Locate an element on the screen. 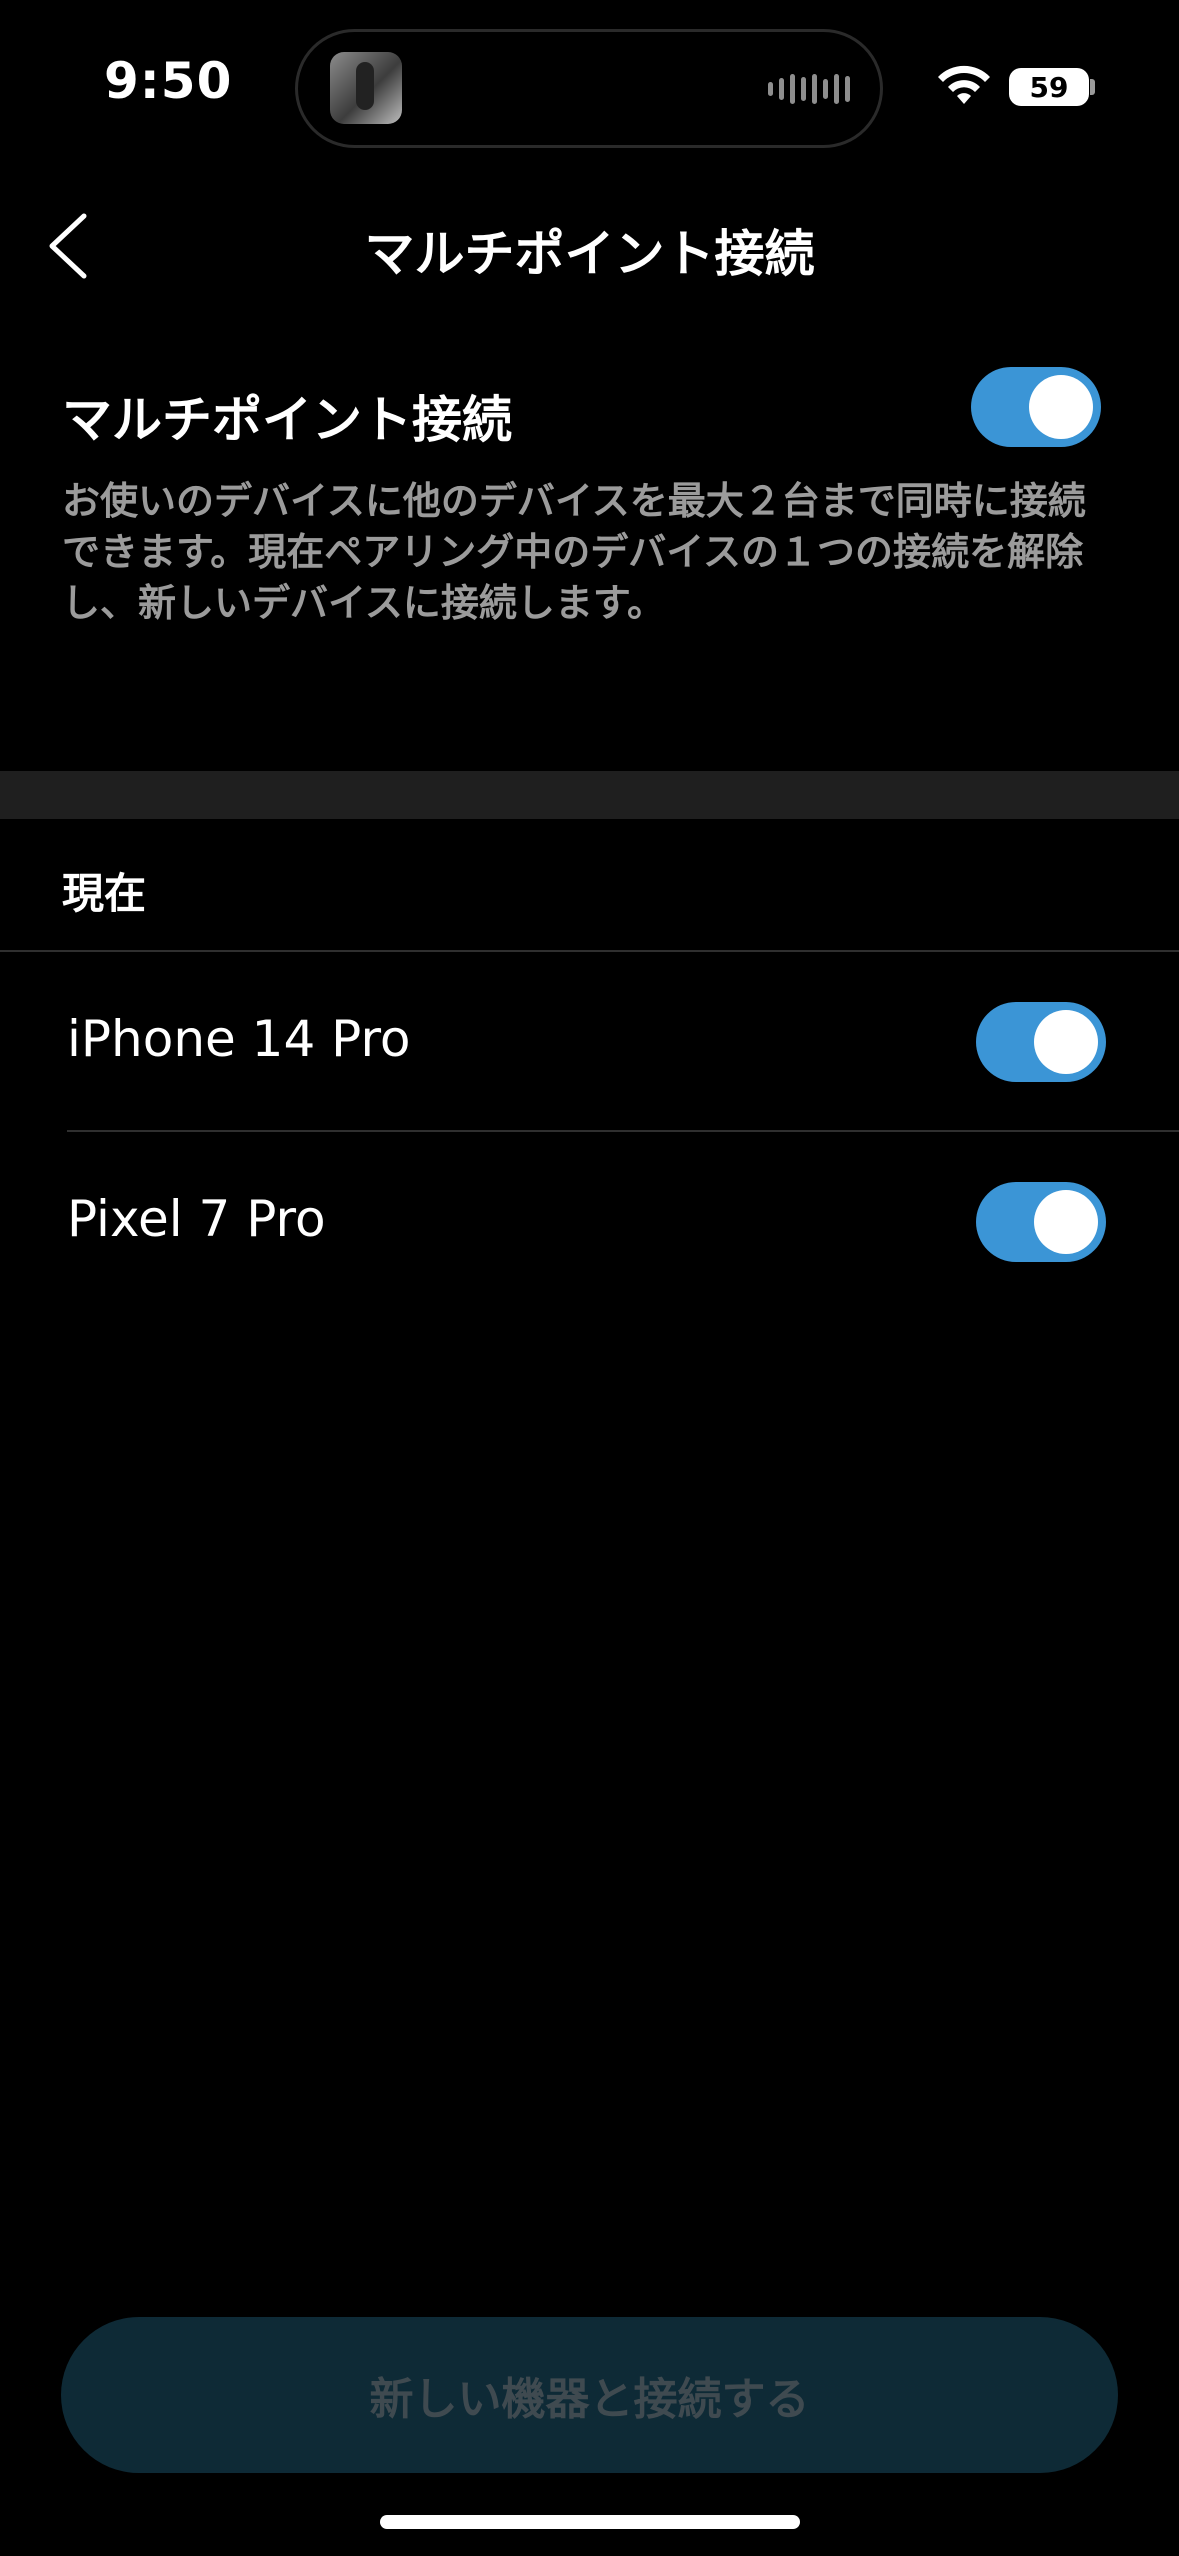 Image resolution: width=1179 pixels, height=2556 pixels. audio-waveform-icon is located at coordinates (809, 89).